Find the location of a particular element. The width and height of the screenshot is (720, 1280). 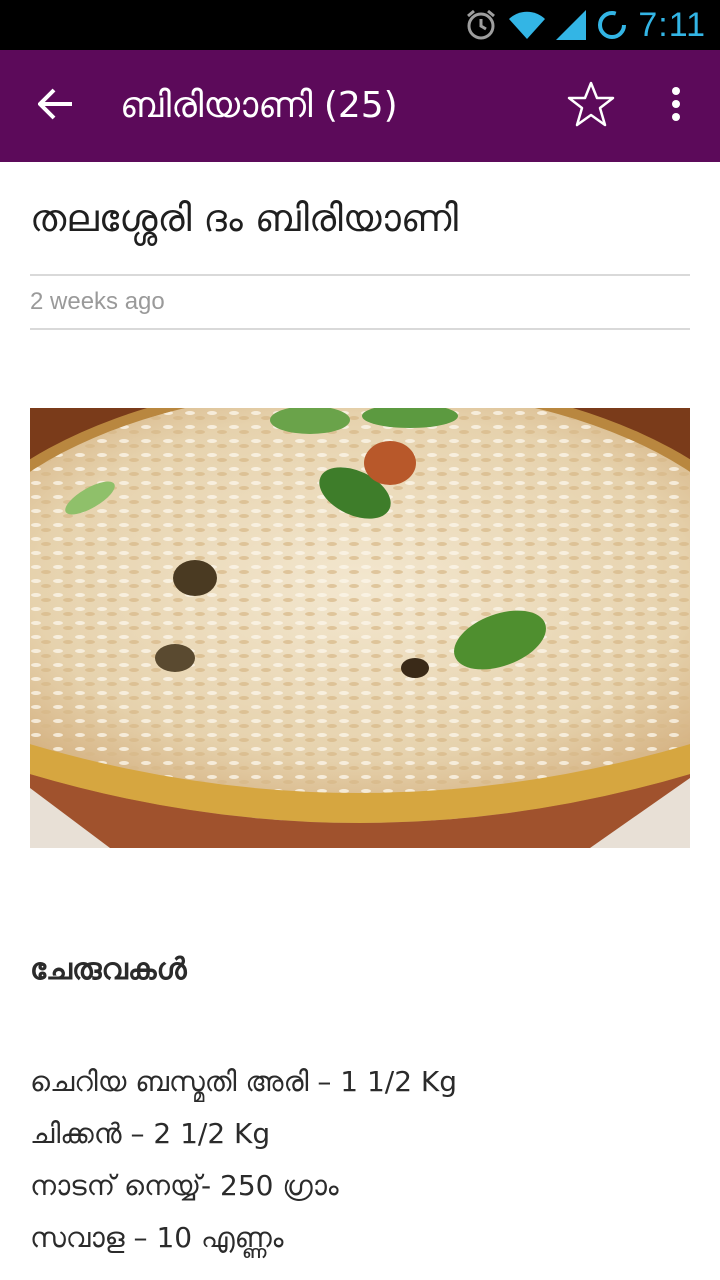

ingredient-item: നാടന് നെയ്യ്- 250 ഗ്രാം is located at coordinates (184, 1185).